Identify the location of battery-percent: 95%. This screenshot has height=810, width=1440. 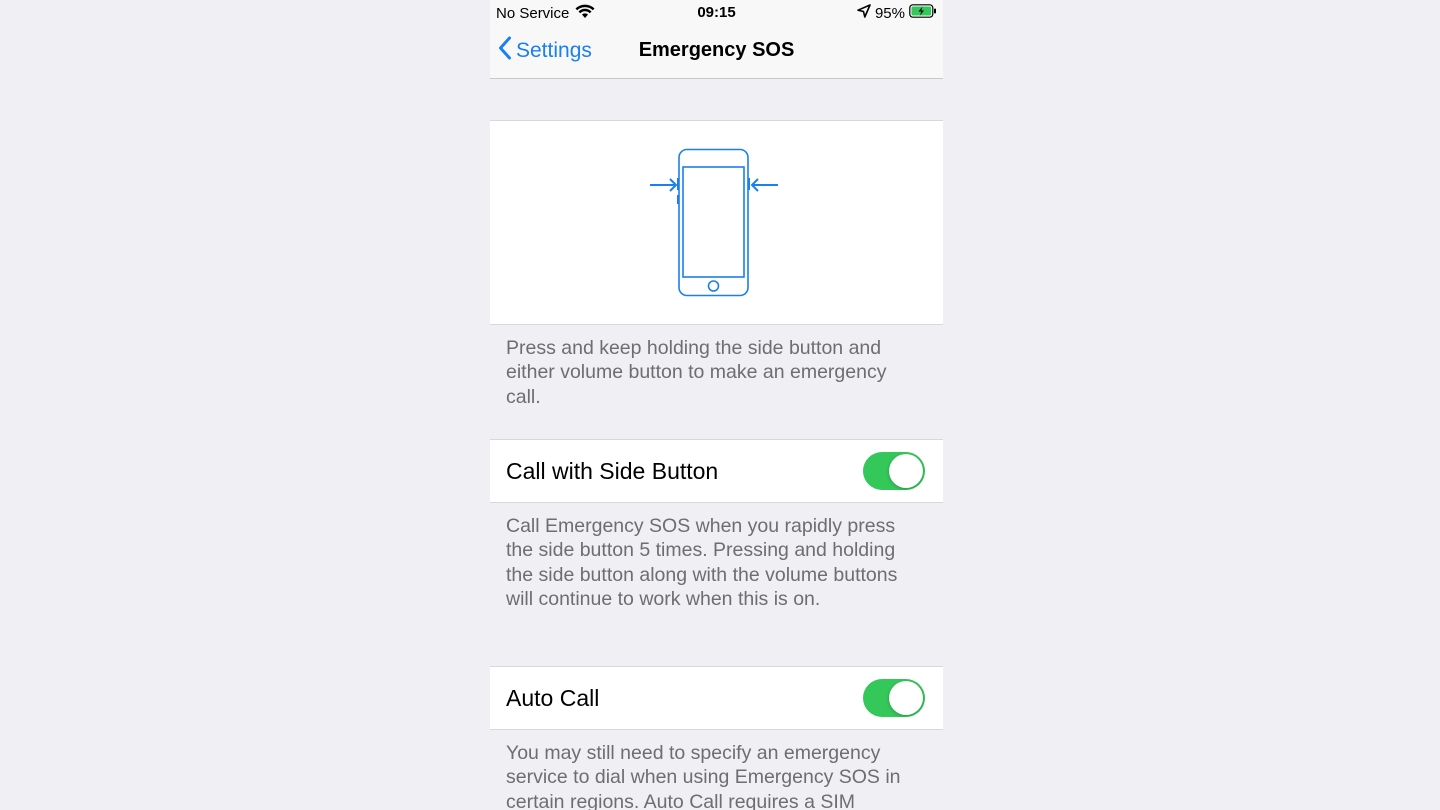
(889, 13).